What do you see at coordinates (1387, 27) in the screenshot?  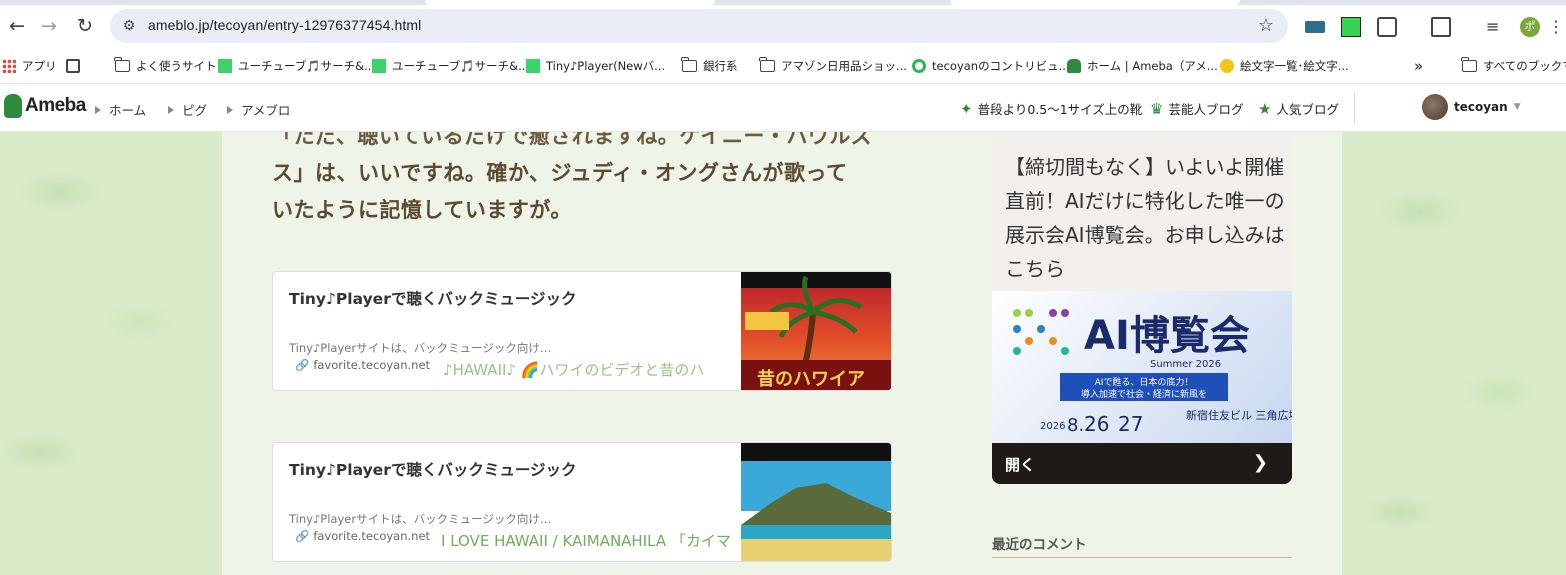 I see `extensions-puzzle-icon` at bounding box center [1387, 27].